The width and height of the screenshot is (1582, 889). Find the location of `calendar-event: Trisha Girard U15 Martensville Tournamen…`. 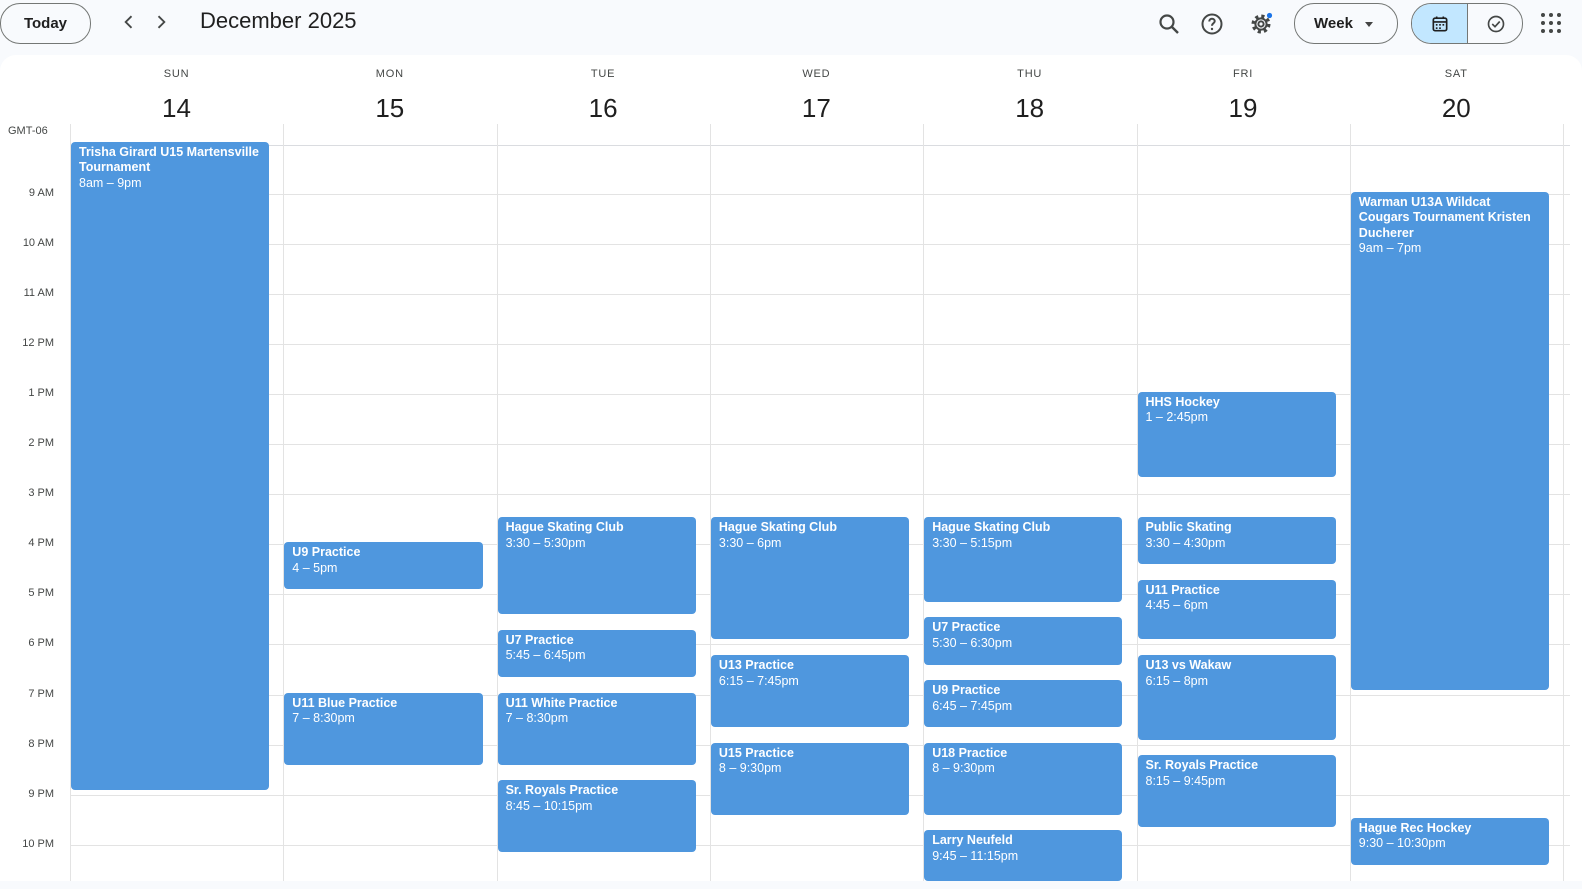

calendar-event: Trisha Girard U15 Martensville Tournamen… is located at coordinates (170, 465).